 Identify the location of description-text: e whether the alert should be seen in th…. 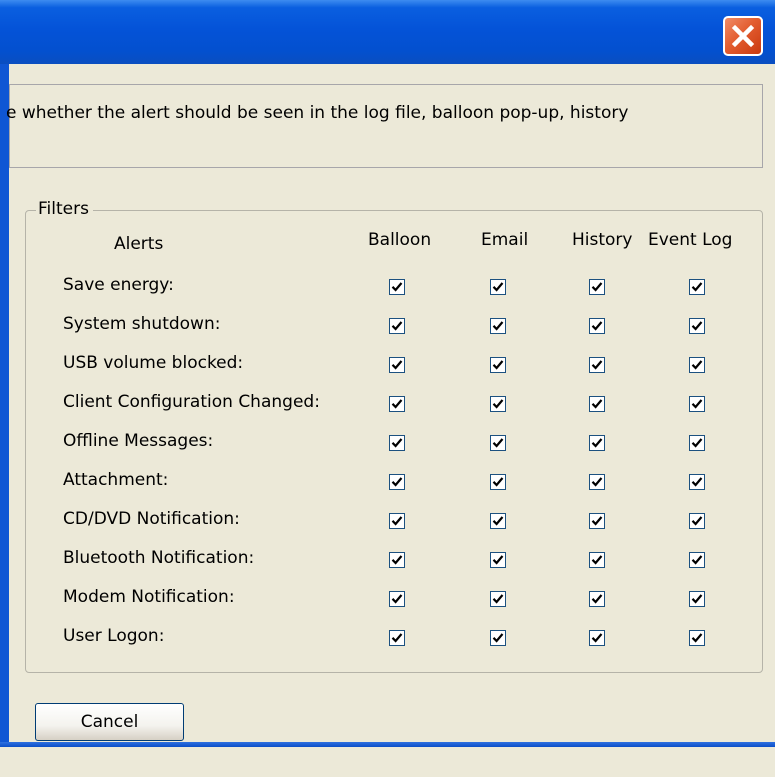
(317, 113).